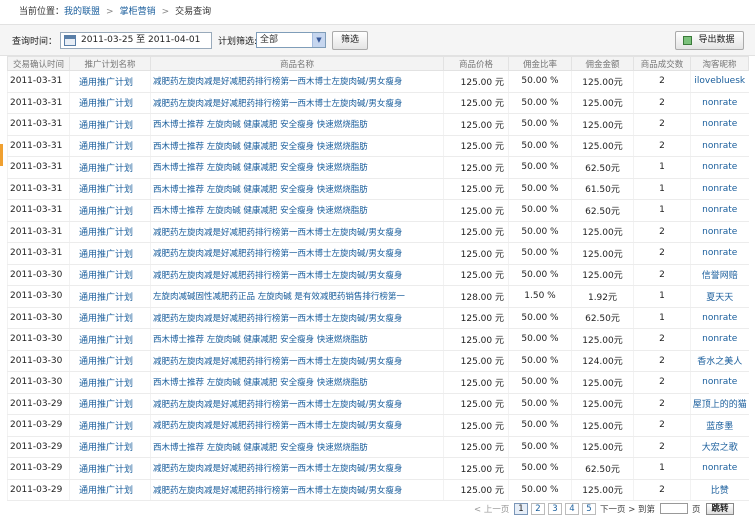 The width and height of the screenshot is (755, 515). Describe the element at coordinates (719, 447) in the screenshot. I see `cell-buyer-nick: 大宏之歌` at that location.